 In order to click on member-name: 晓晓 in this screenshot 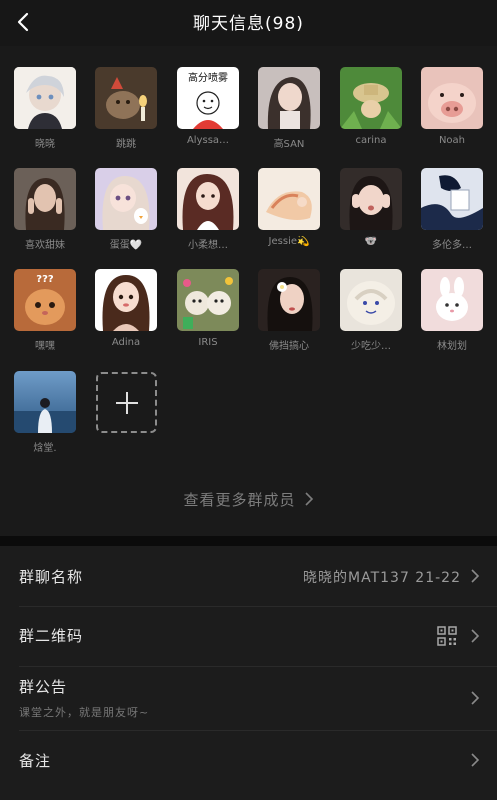, I will do `click(45, 144)`.